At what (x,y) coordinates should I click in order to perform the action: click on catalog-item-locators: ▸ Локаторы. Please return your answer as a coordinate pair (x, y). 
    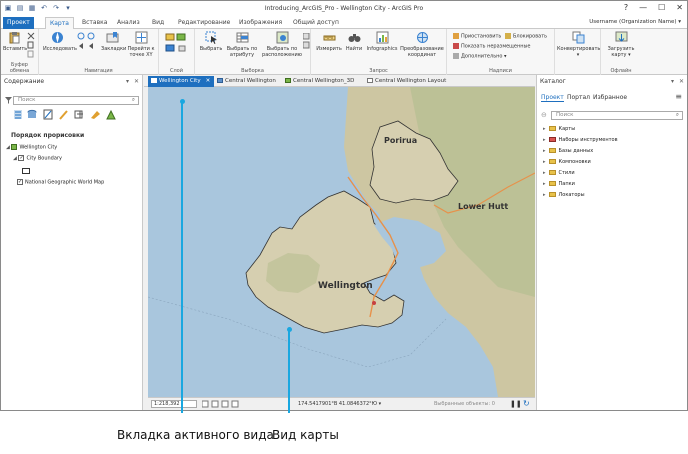
    Looking at the image, I should click on (564, 195).